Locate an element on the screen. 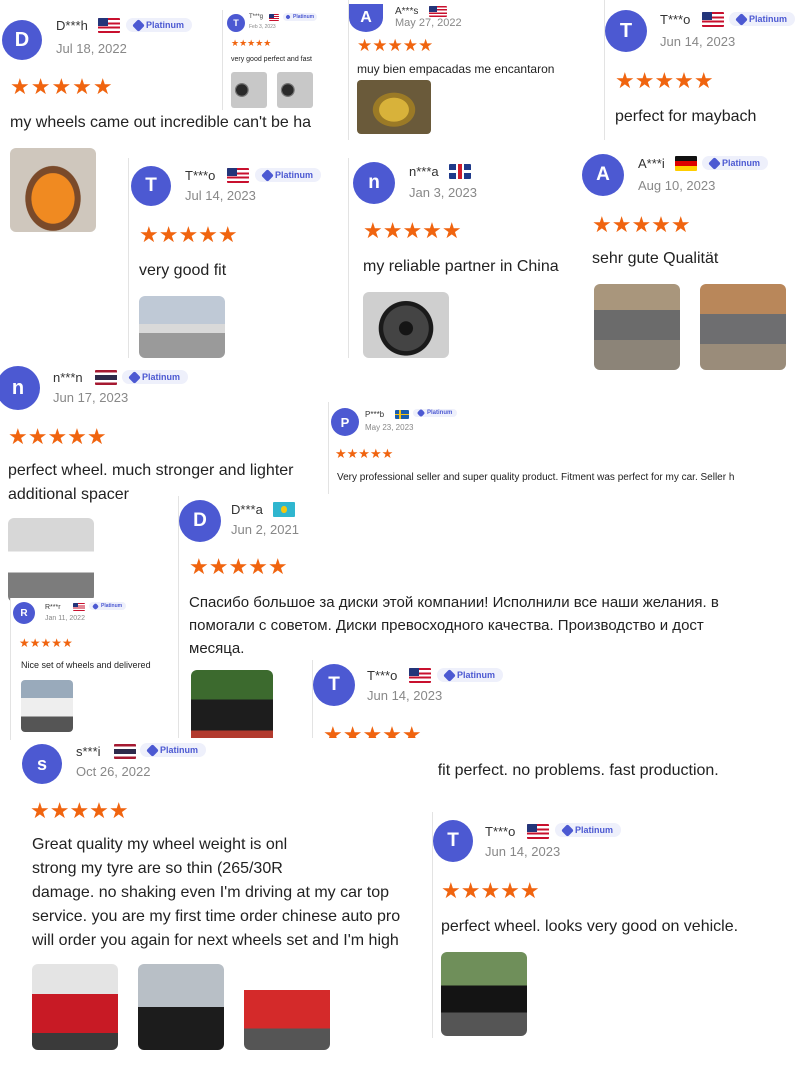 The width and height of the screenshot is (800, 1067). flag-uk-icon is located at coordinates (460, 171).